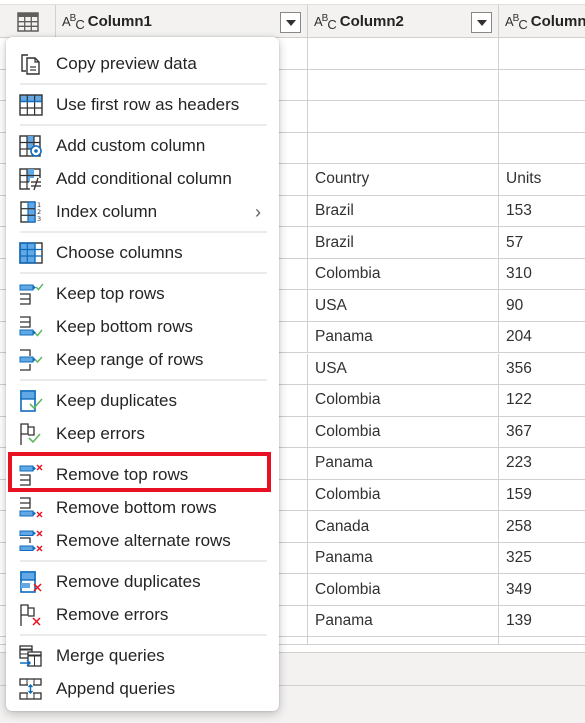 The width and height of the screenshot is (585, 723). I want to click on menu-item-append-queries: Append queries, so click(142, 688).